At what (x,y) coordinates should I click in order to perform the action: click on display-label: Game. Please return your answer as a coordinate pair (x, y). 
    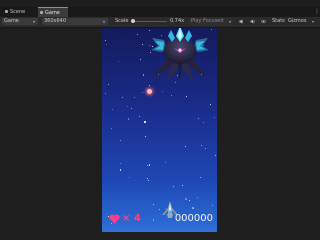
    Looking at the image, I should click on (11, 21).